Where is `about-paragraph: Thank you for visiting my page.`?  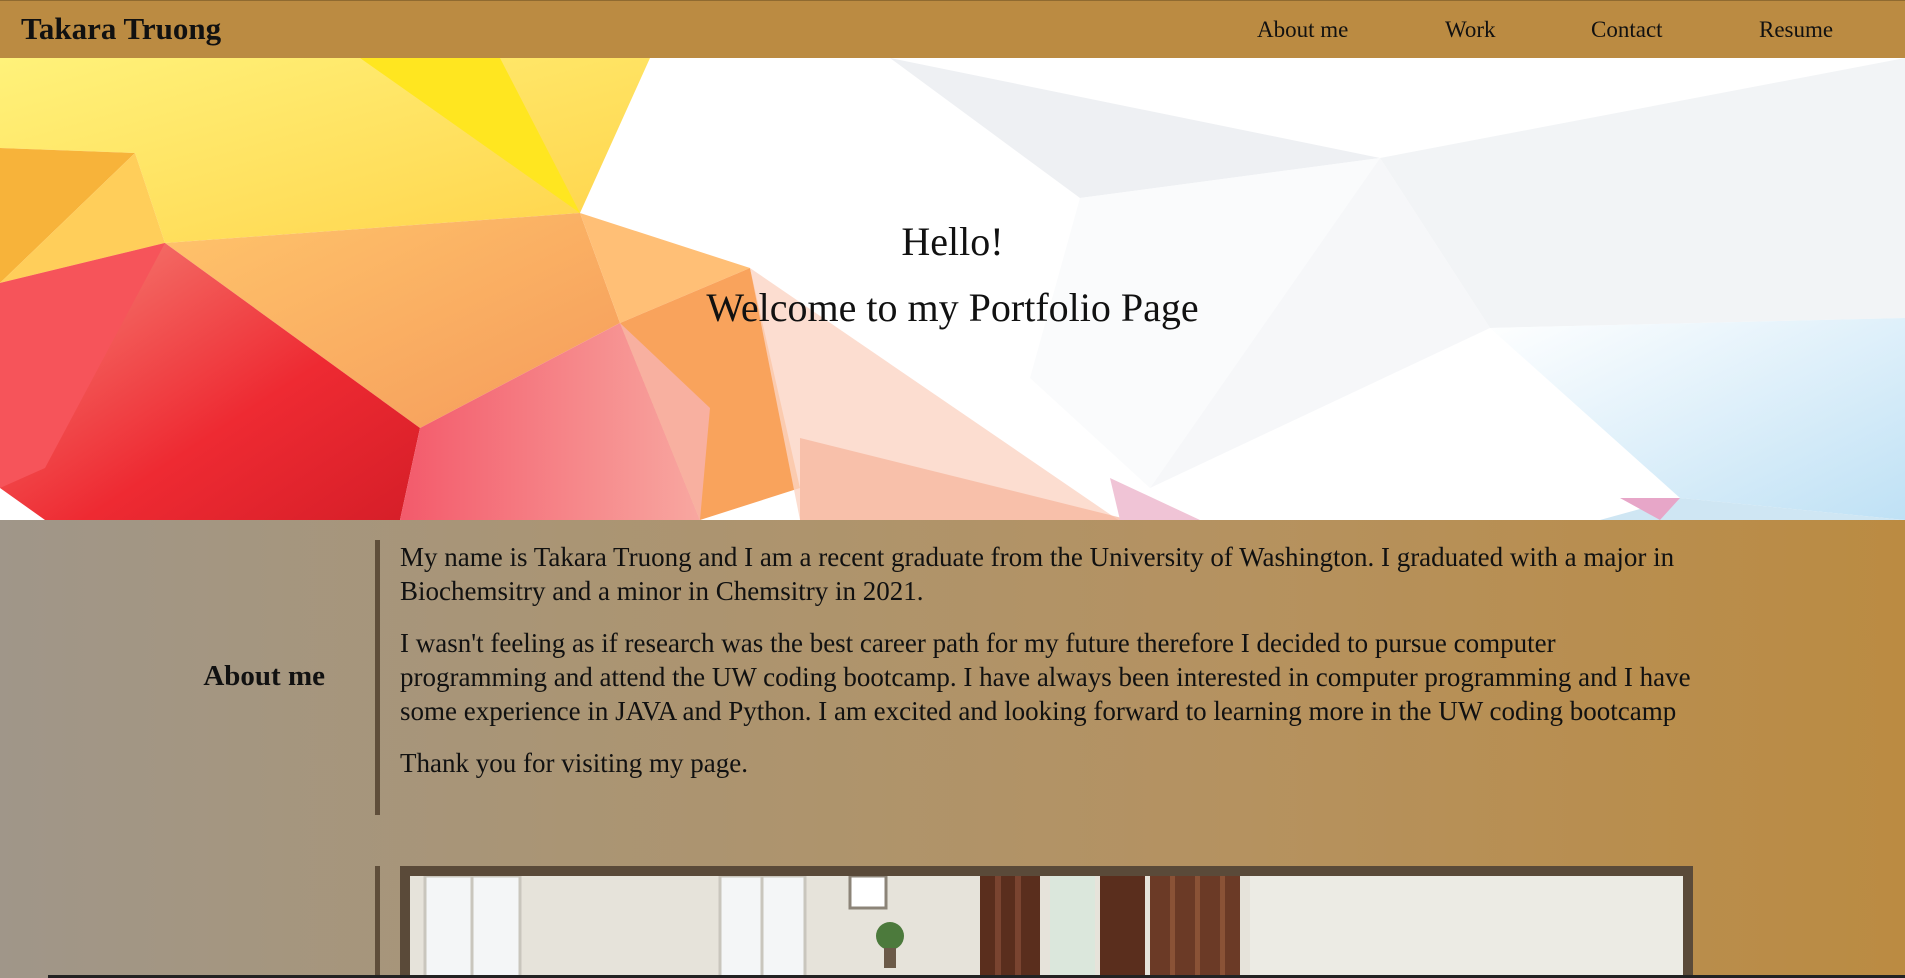
about-paragraph: Thank you for visiting my page. is located at coordinates (574, 763).